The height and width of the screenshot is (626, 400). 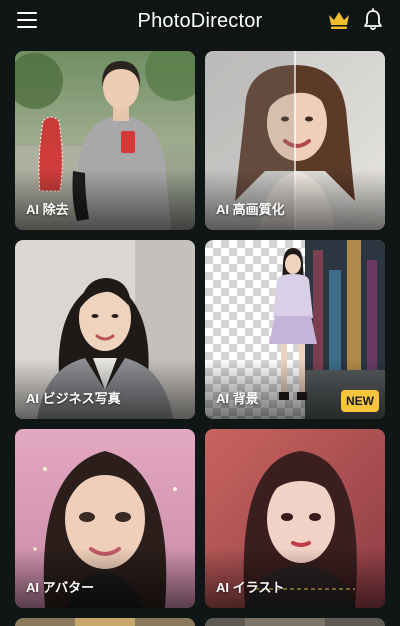 I want to click on top-bar: PhotoDirector, so click(x=200, y=21).